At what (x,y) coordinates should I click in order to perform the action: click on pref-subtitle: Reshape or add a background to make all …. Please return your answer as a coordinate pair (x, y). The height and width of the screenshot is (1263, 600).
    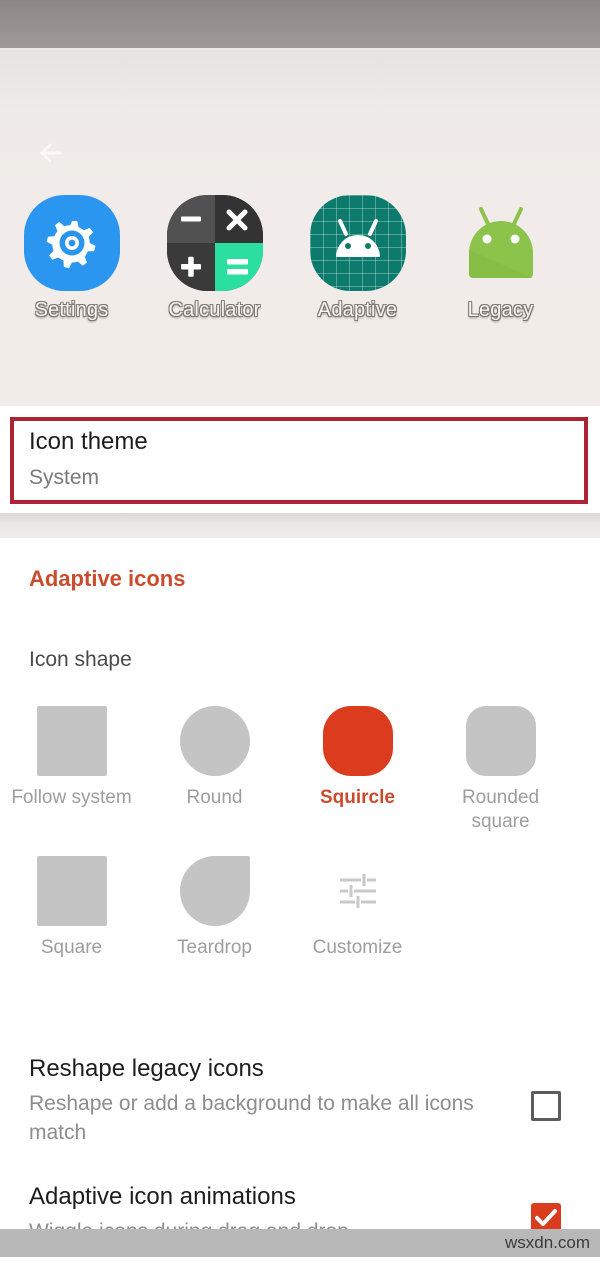
    Looking at the image, I should click on (251, 1118).